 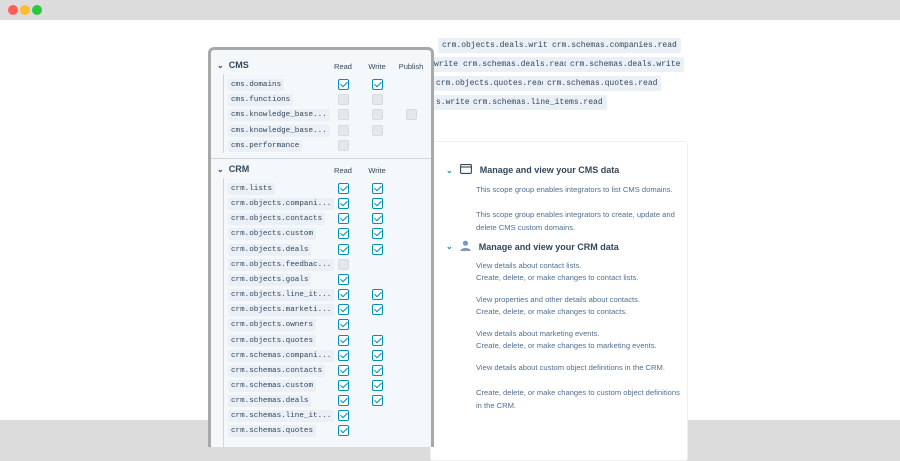 I want to click on scope-name: crm.schemas.contacts, so click(x=277, y=370).